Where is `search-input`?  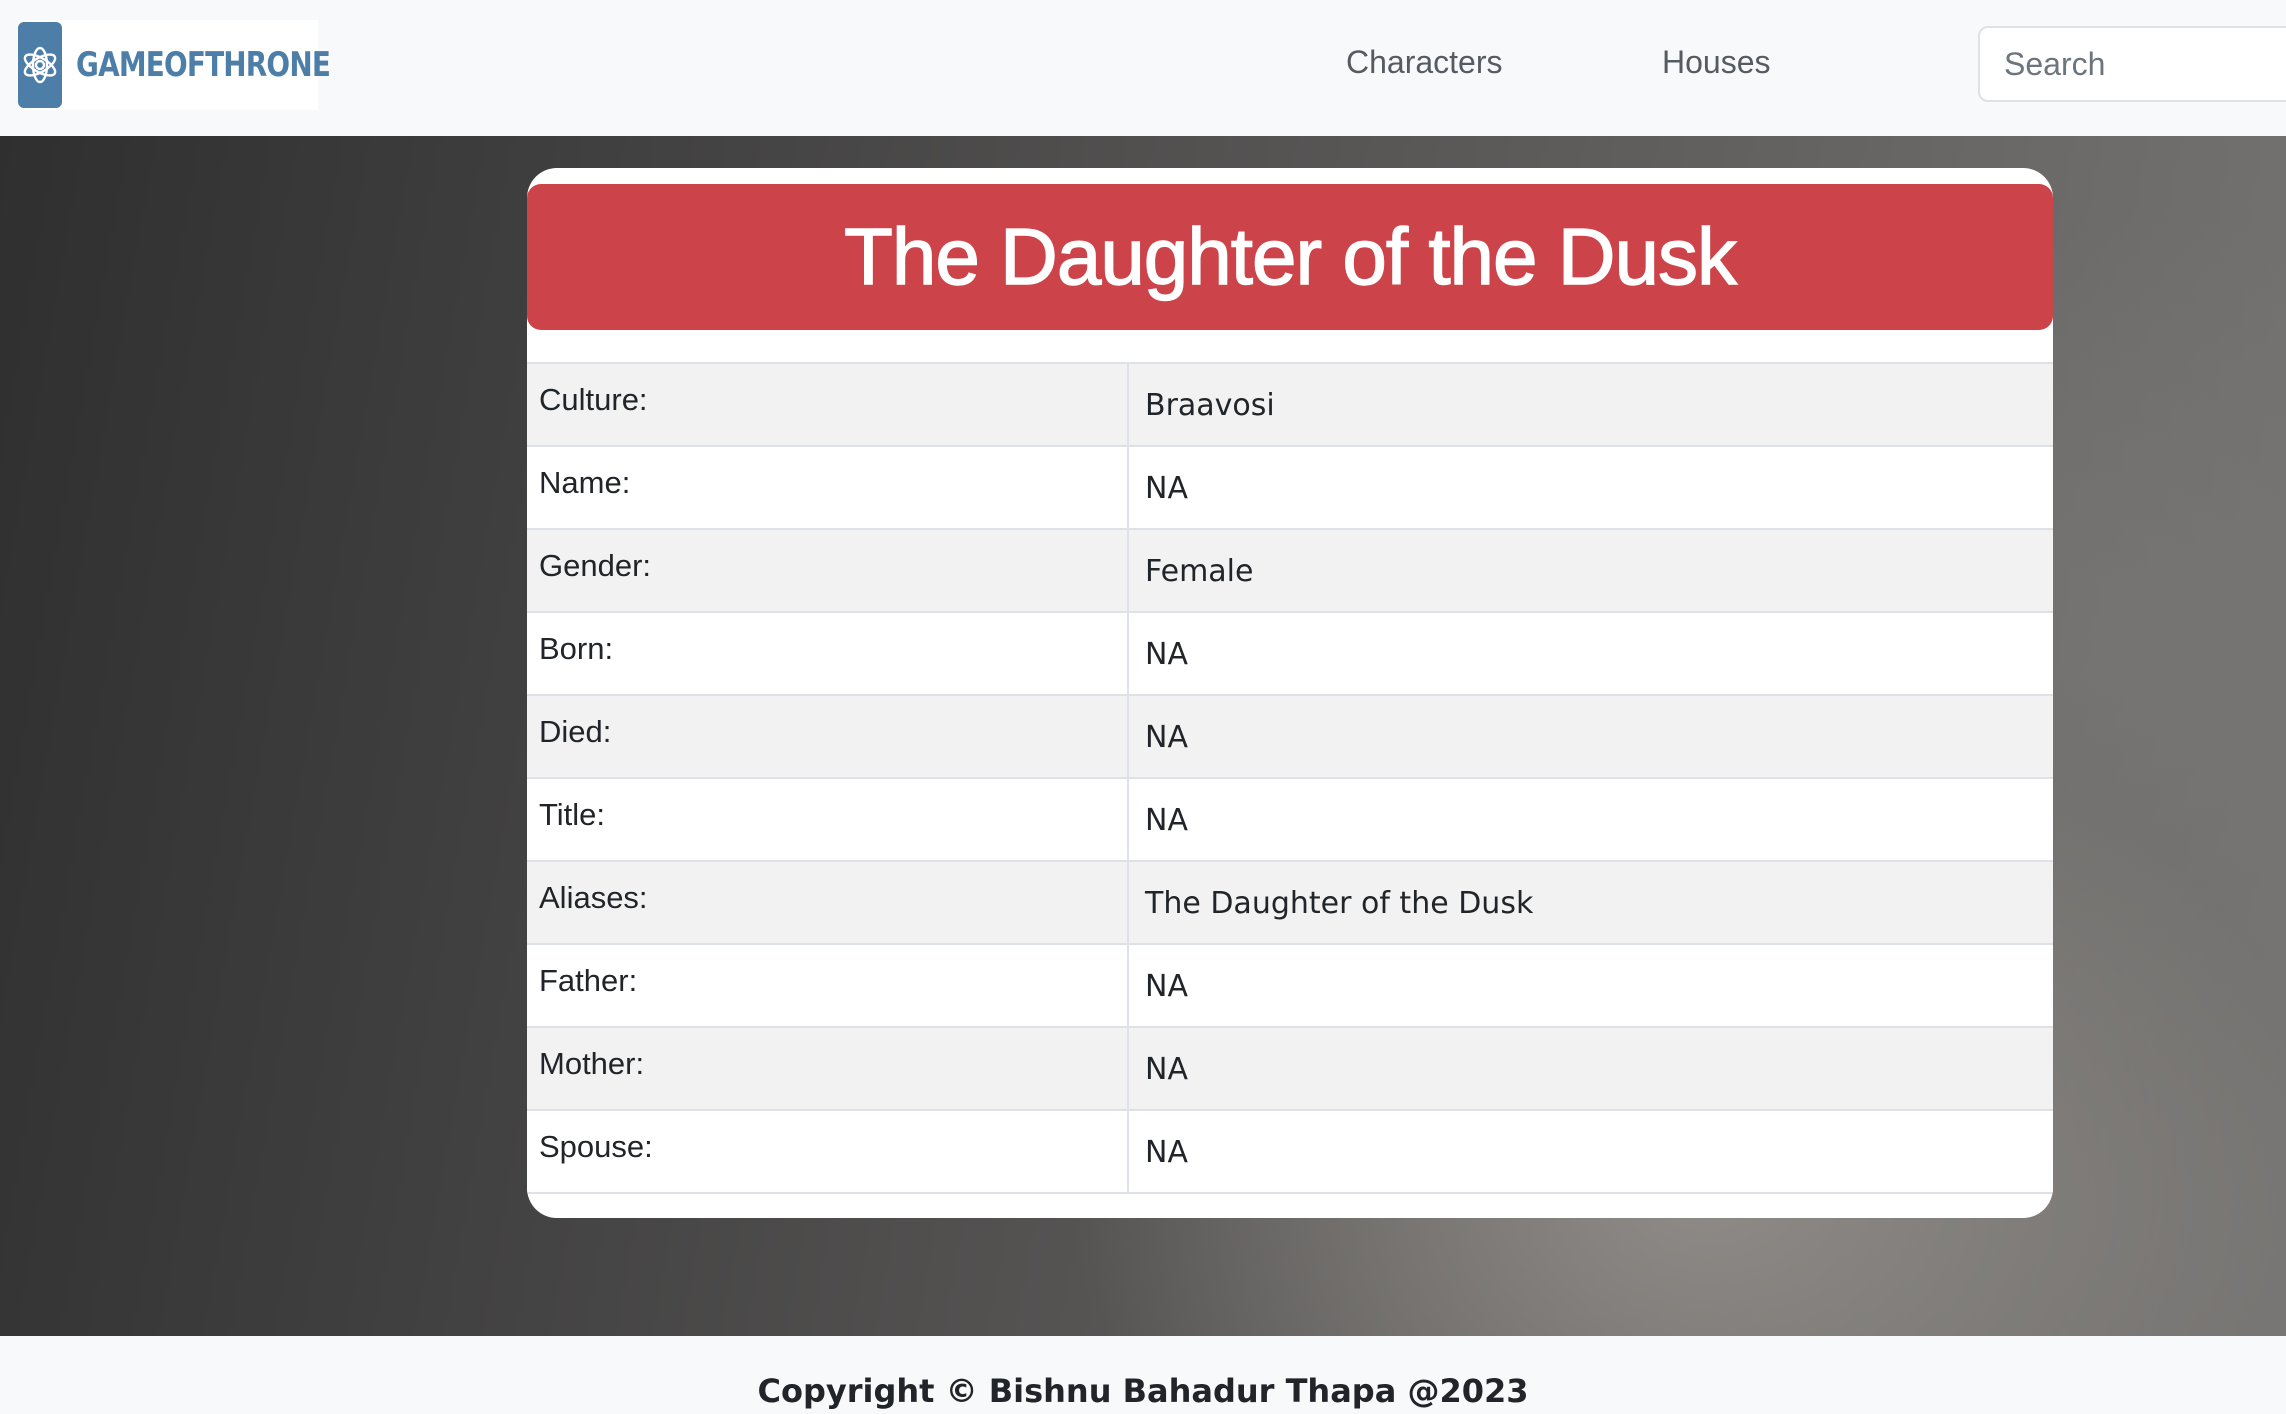
search-input is located at coordinates (2132, 64).